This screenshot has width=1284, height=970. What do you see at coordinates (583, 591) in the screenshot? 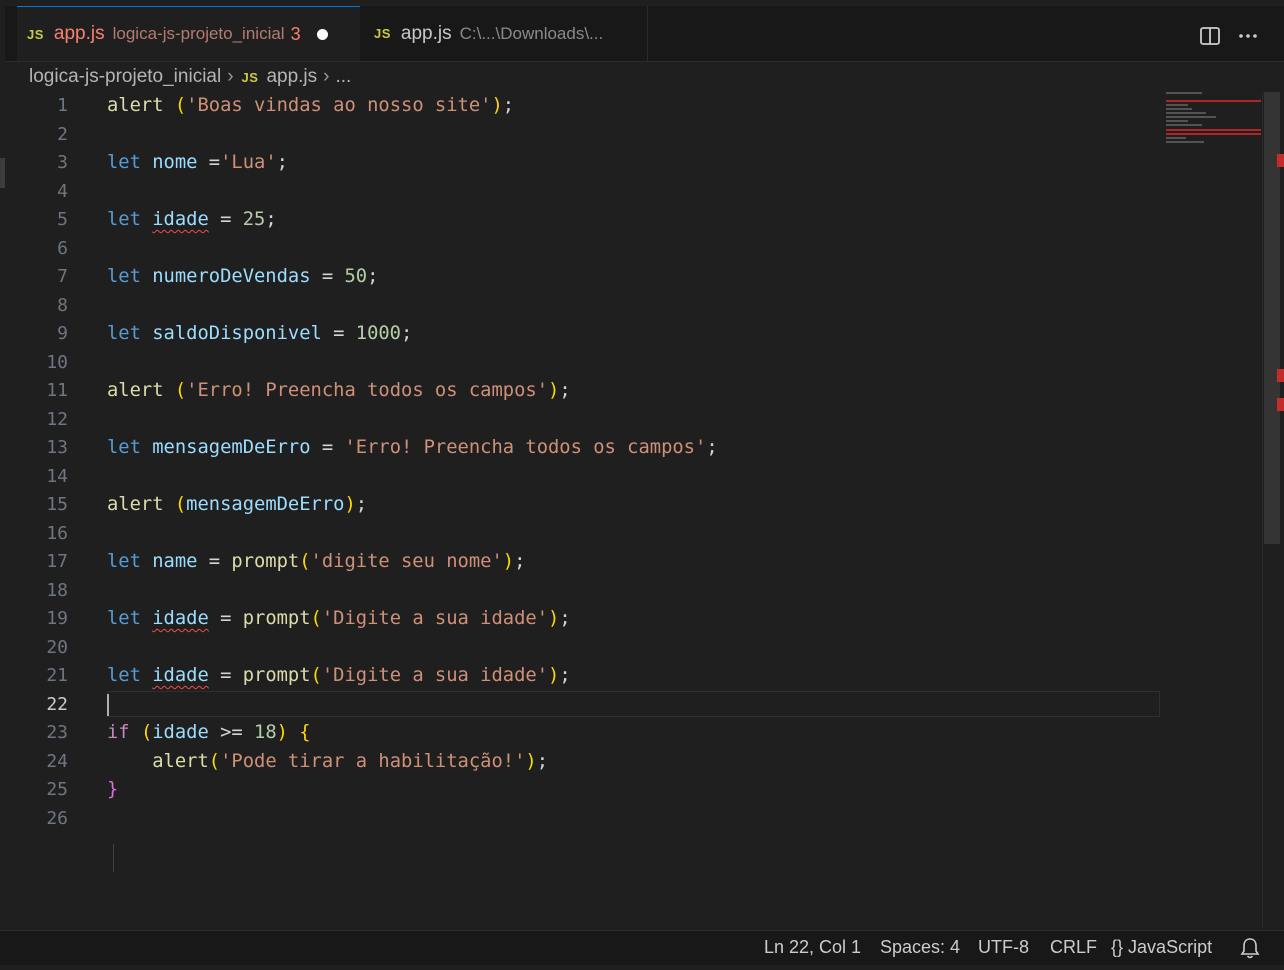
I see `code-line: 18` at bounding box center [583, 591].